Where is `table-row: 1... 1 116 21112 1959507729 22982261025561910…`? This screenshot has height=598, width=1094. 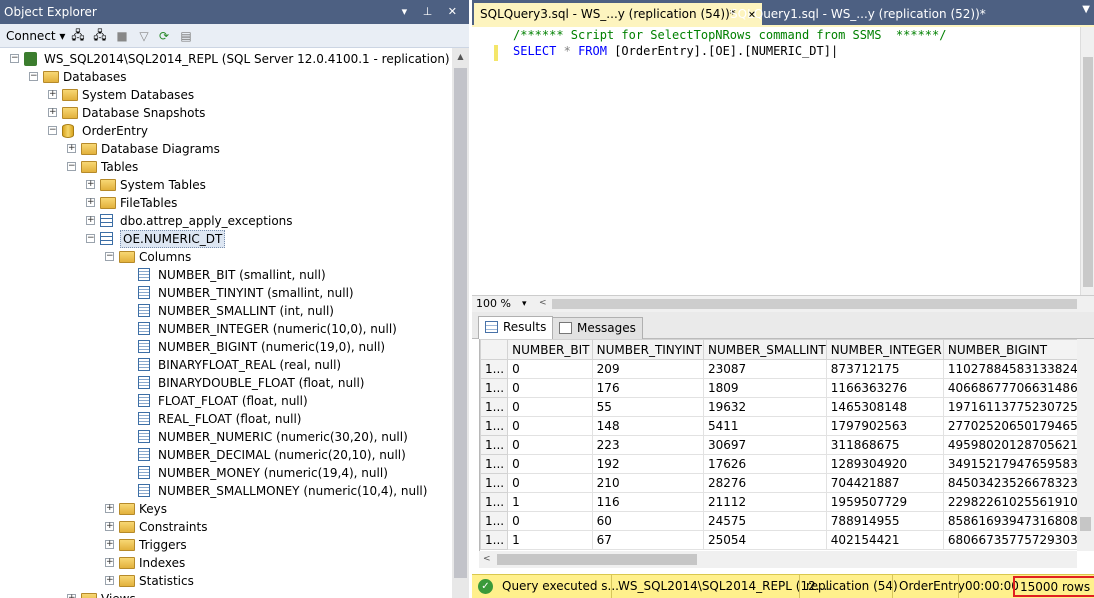 table-row: 1... 1 116 21112 1959507729 22982261025561910… is located at coordinates (787, 502).